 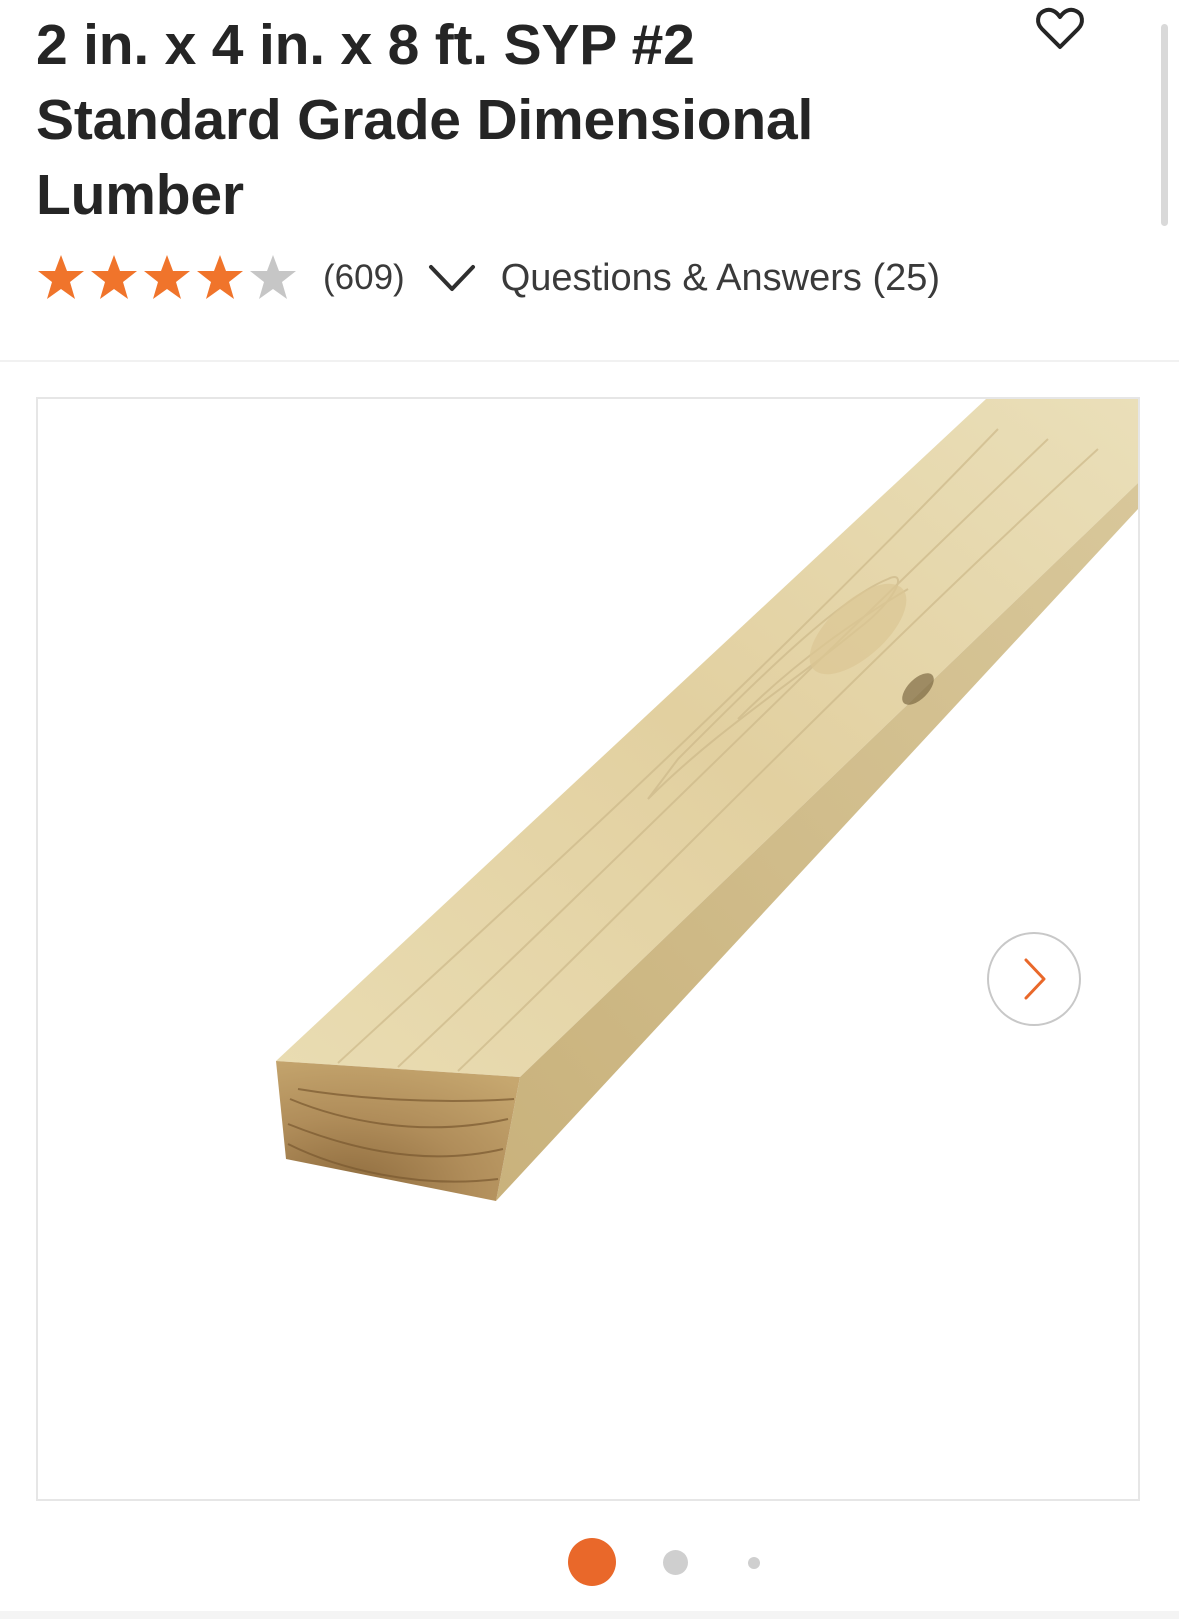 I want to click on next-image-button, so click(x=1034, y=979).